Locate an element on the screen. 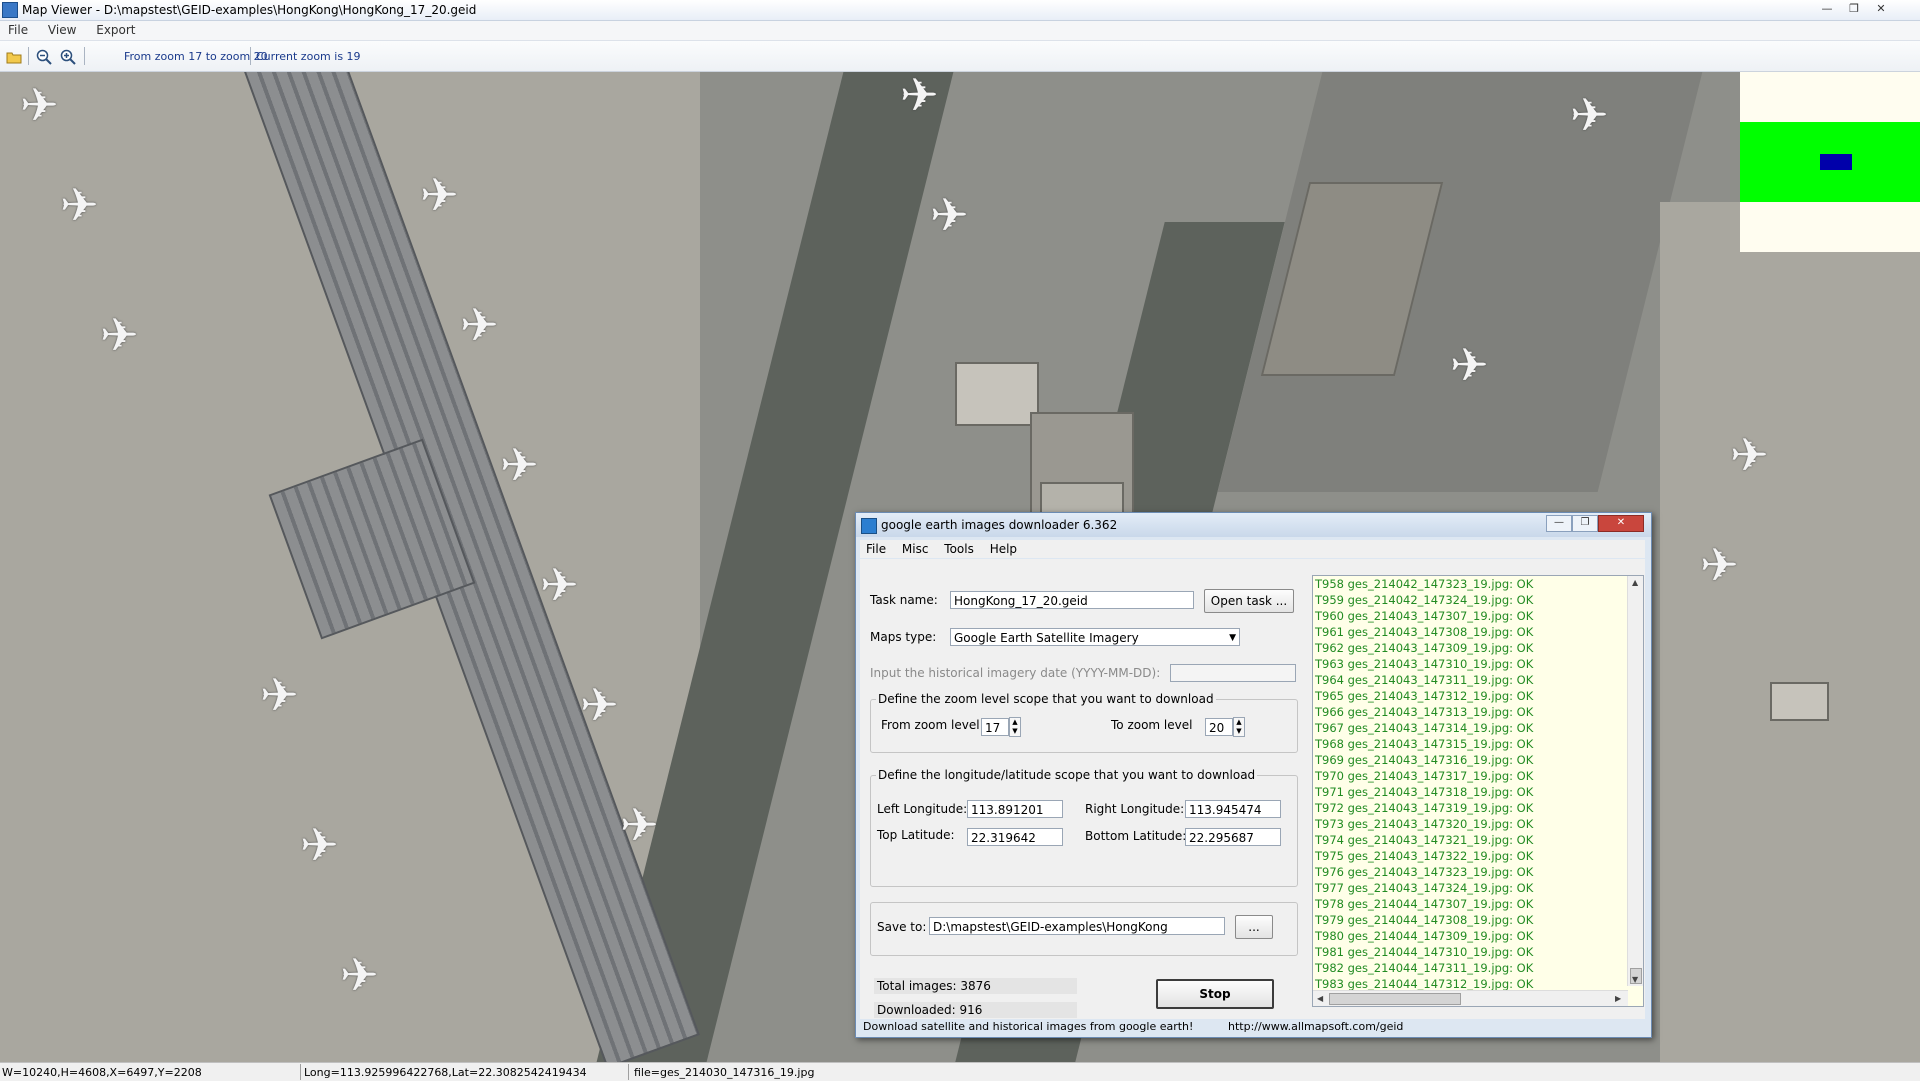 The image size is (1920, 1081). overview-map is located at coordinates (1830, 162).